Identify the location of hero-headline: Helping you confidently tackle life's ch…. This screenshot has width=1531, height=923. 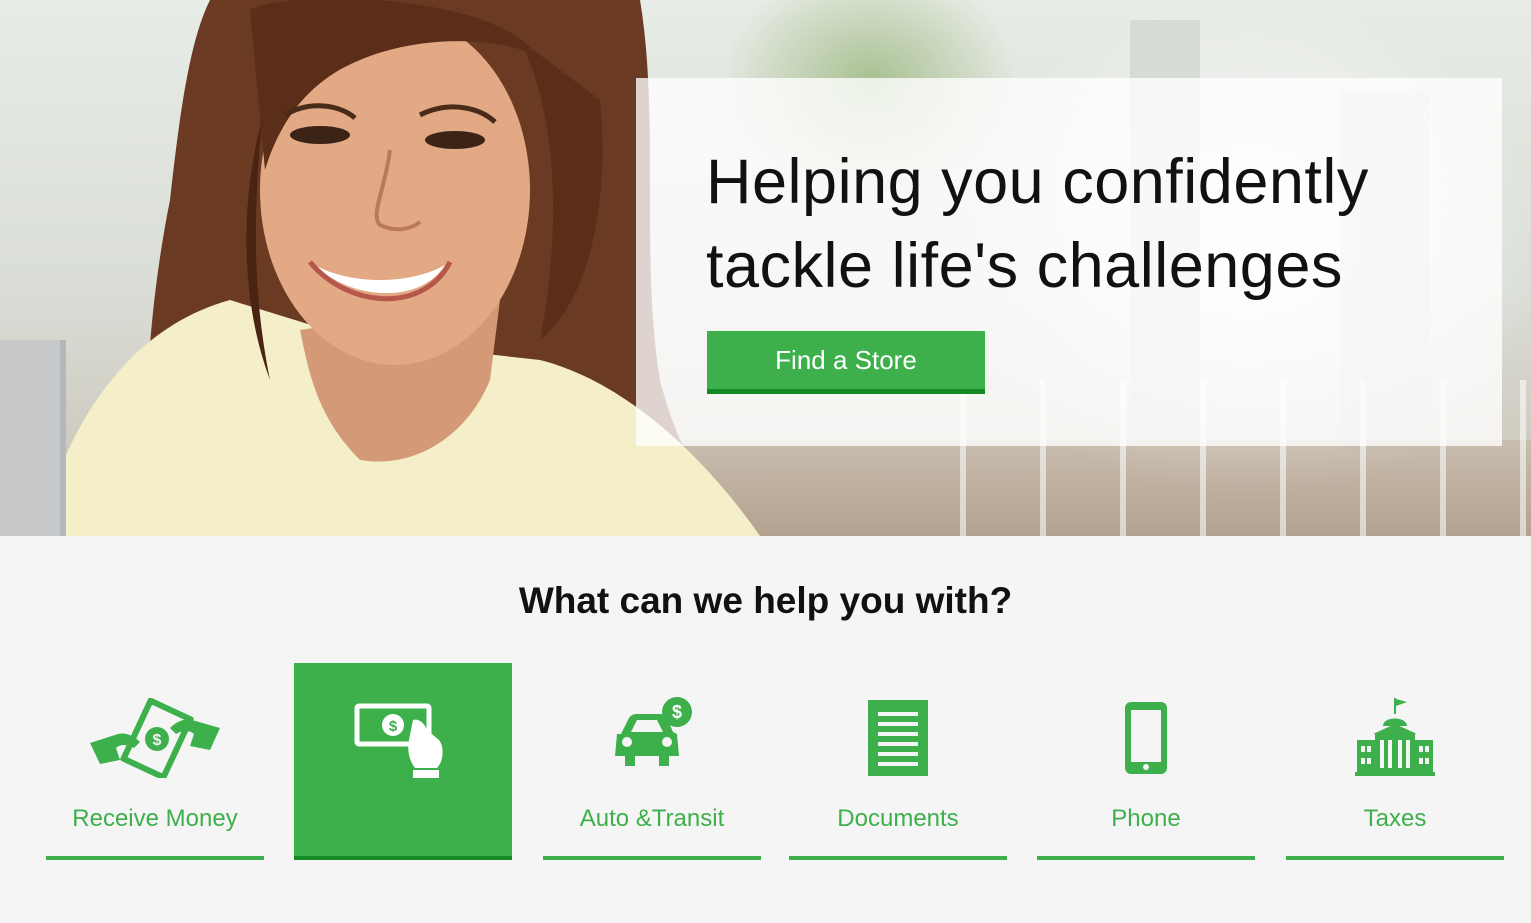
(1096, 224).